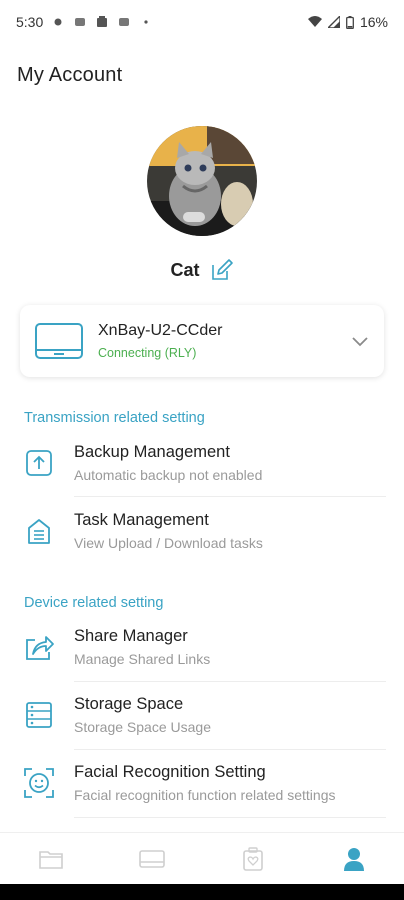  I want to click on username: Cat, so click(185, 269).